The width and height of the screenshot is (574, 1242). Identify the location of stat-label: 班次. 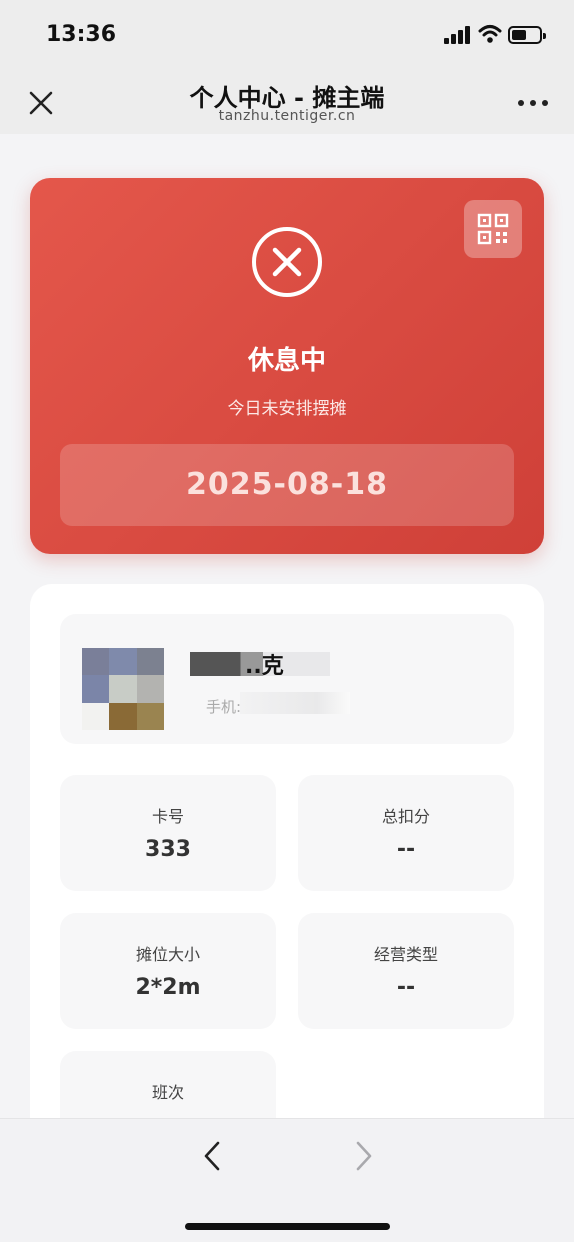
(167, 1092).